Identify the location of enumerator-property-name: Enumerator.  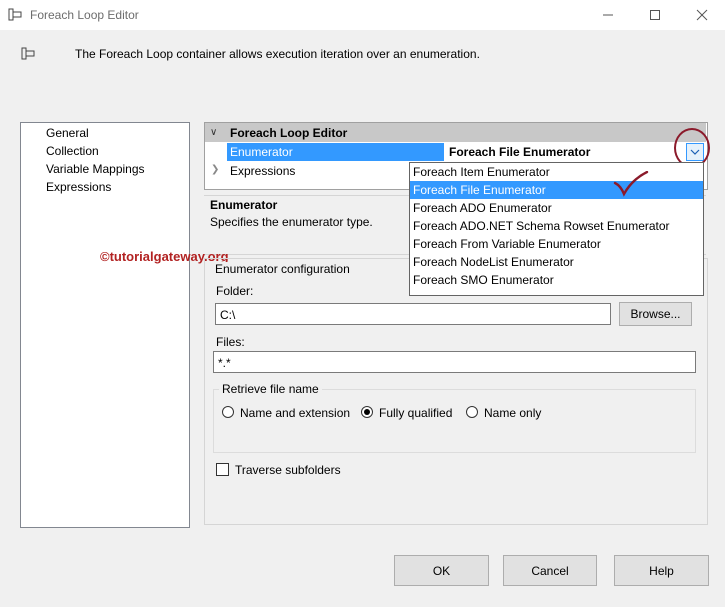
(335, 152).